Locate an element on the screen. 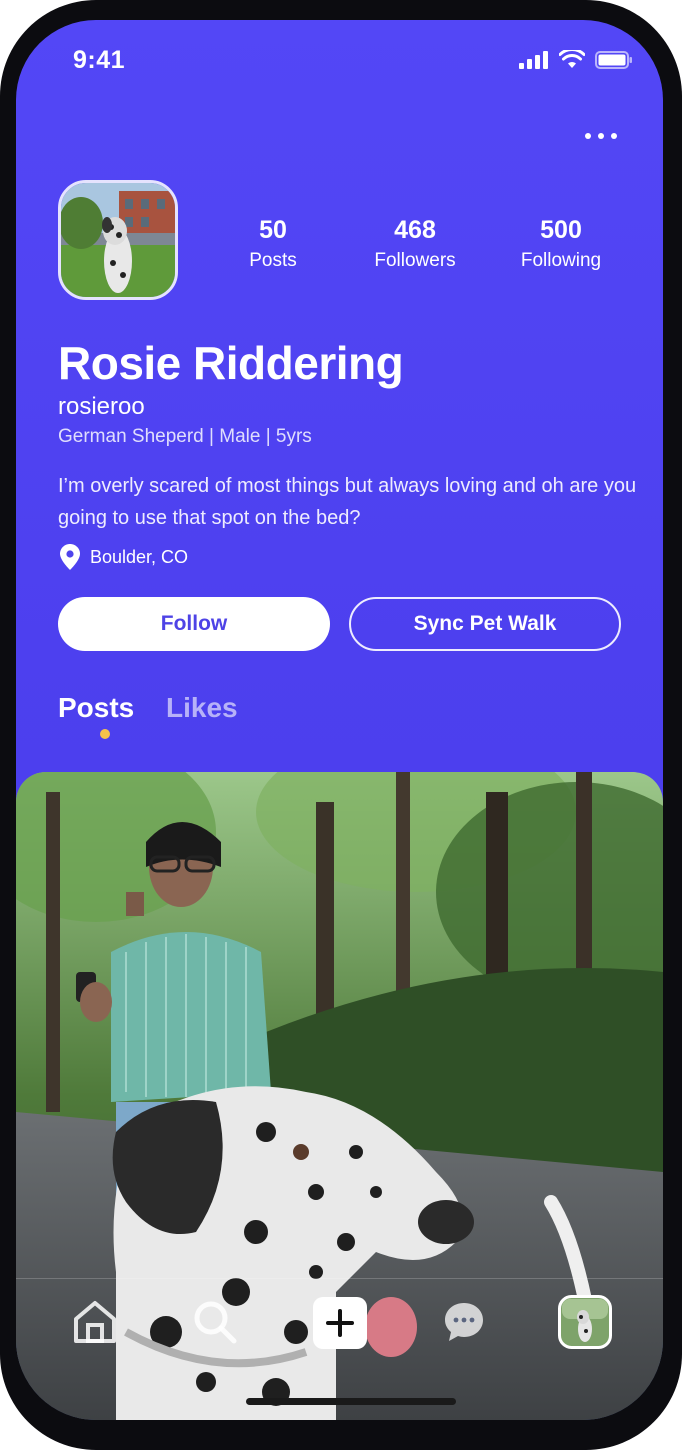 The width and height of the screenshot is (682, 1450). location-pin-icon is located at coordinates (70, 557).